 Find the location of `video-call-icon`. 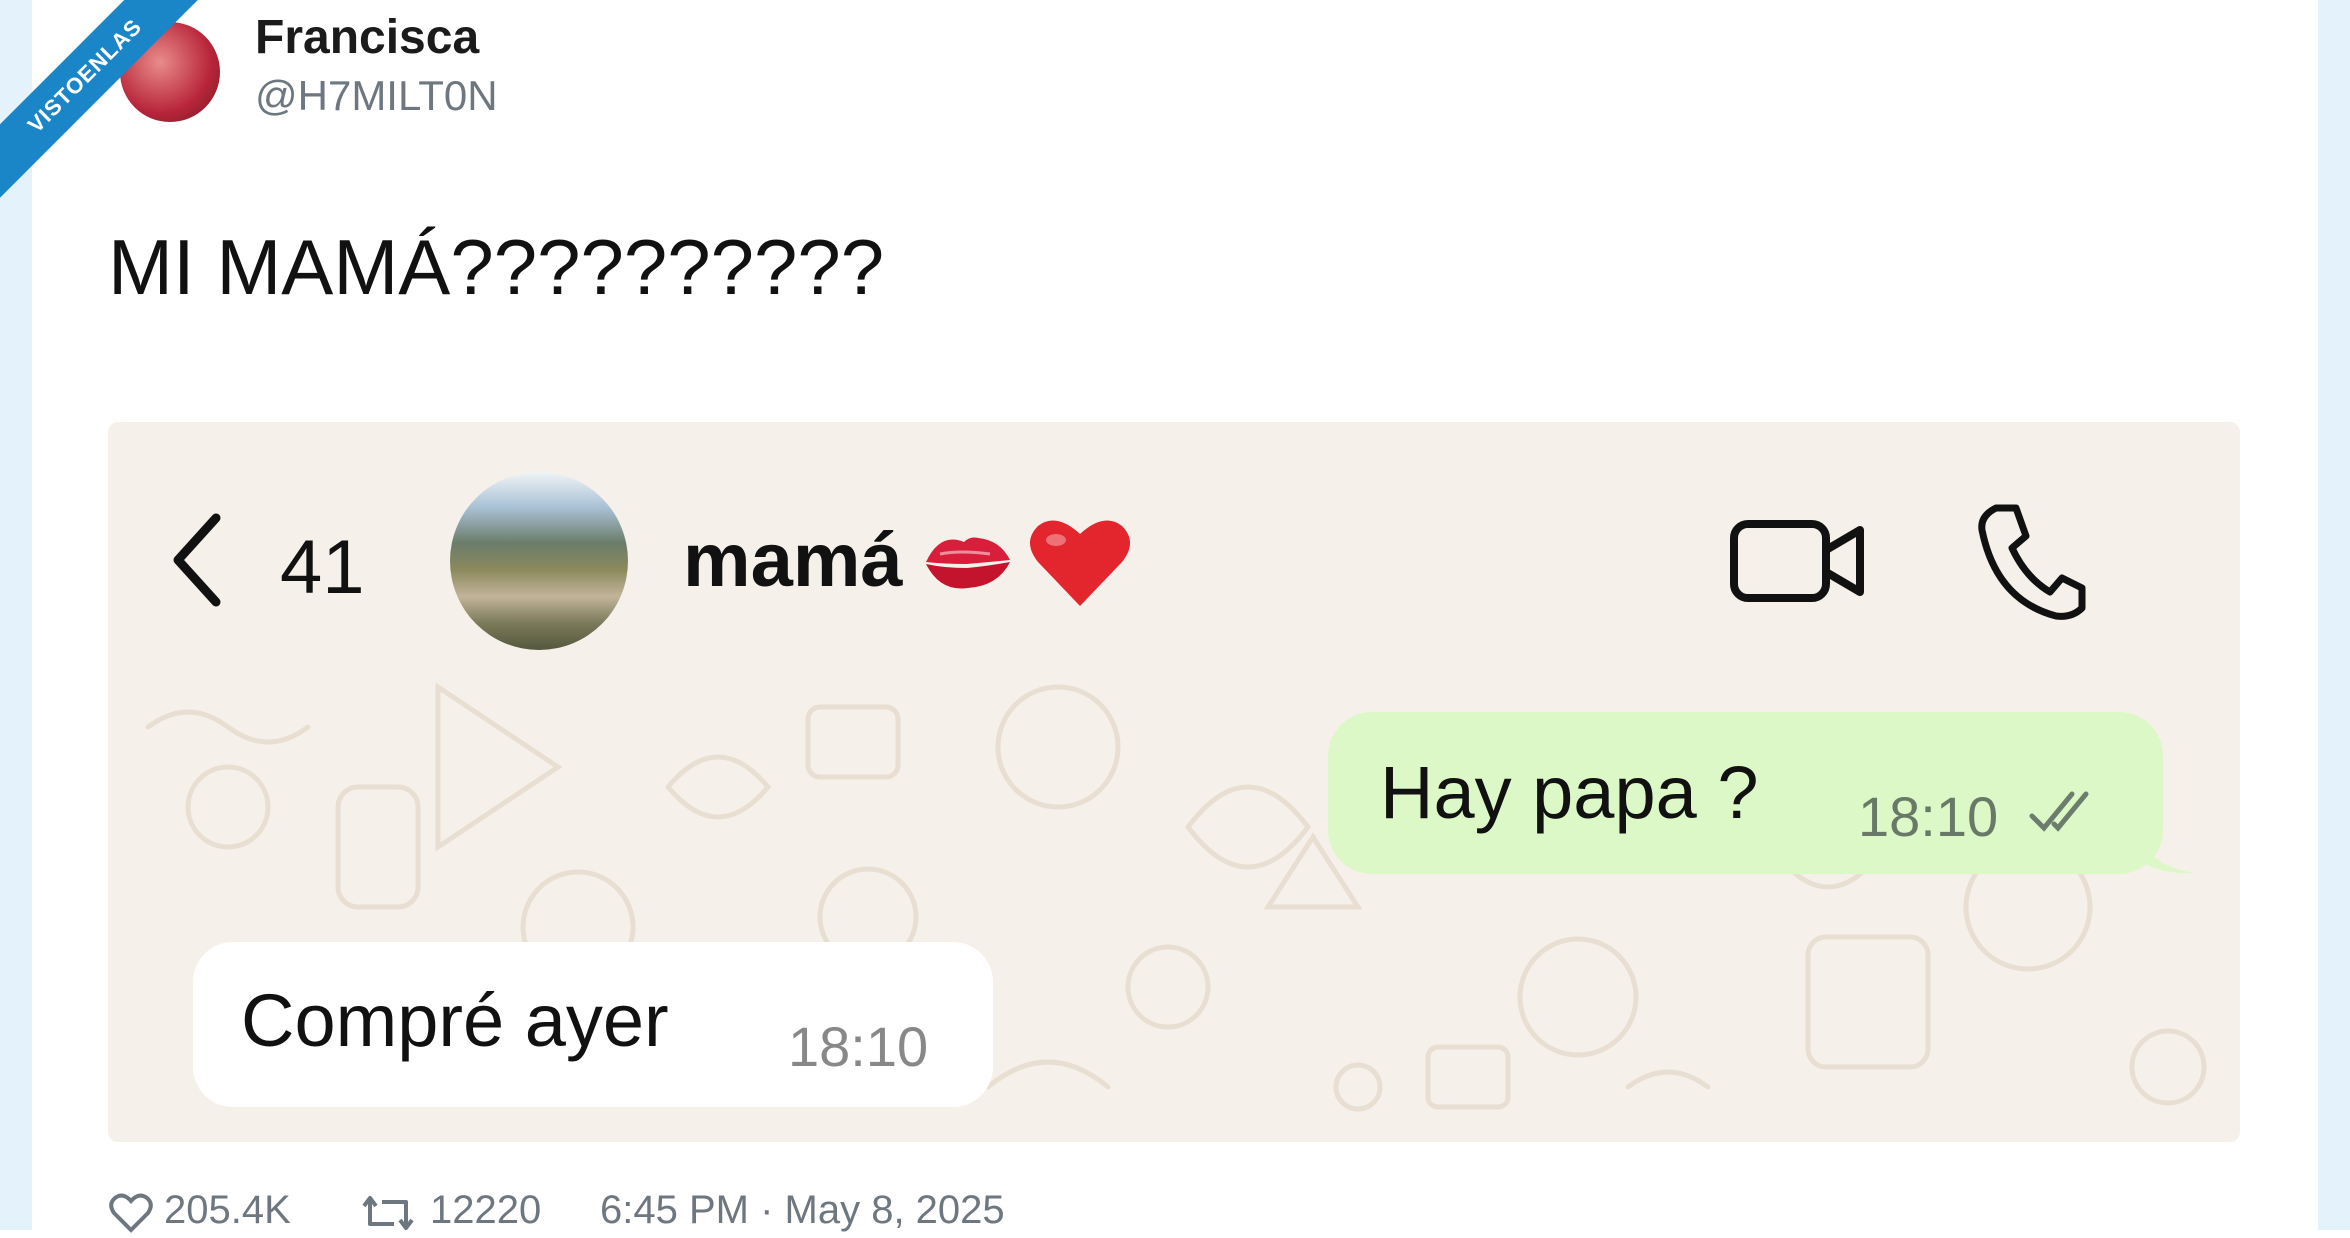

video-call-icon is located at coordinates (1798, 560).